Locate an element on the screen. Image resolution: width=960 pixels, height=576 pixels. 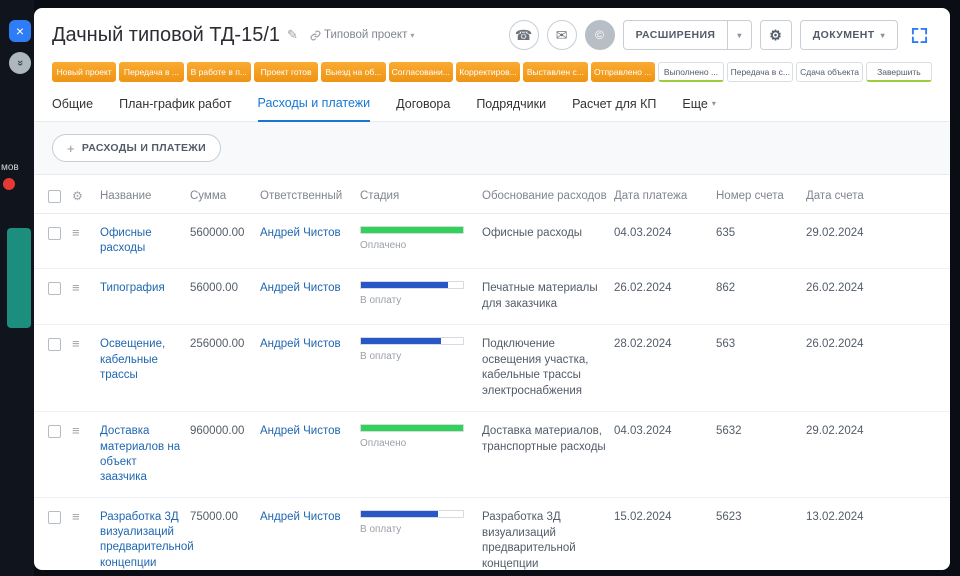
fullscreen-button is located at coordinates (919, 35).